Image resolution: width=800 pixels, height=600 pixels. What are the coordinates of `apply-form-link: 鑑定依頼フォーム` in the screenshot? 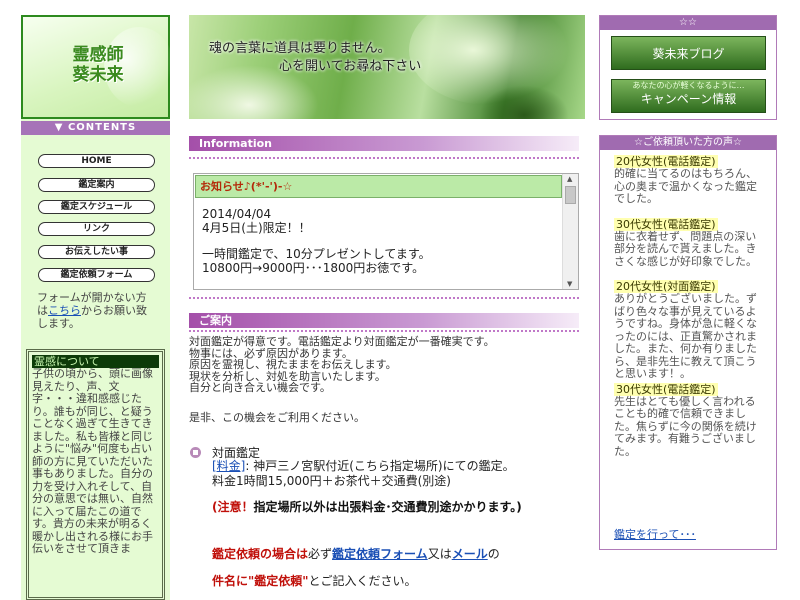 It's located at (380, 554).